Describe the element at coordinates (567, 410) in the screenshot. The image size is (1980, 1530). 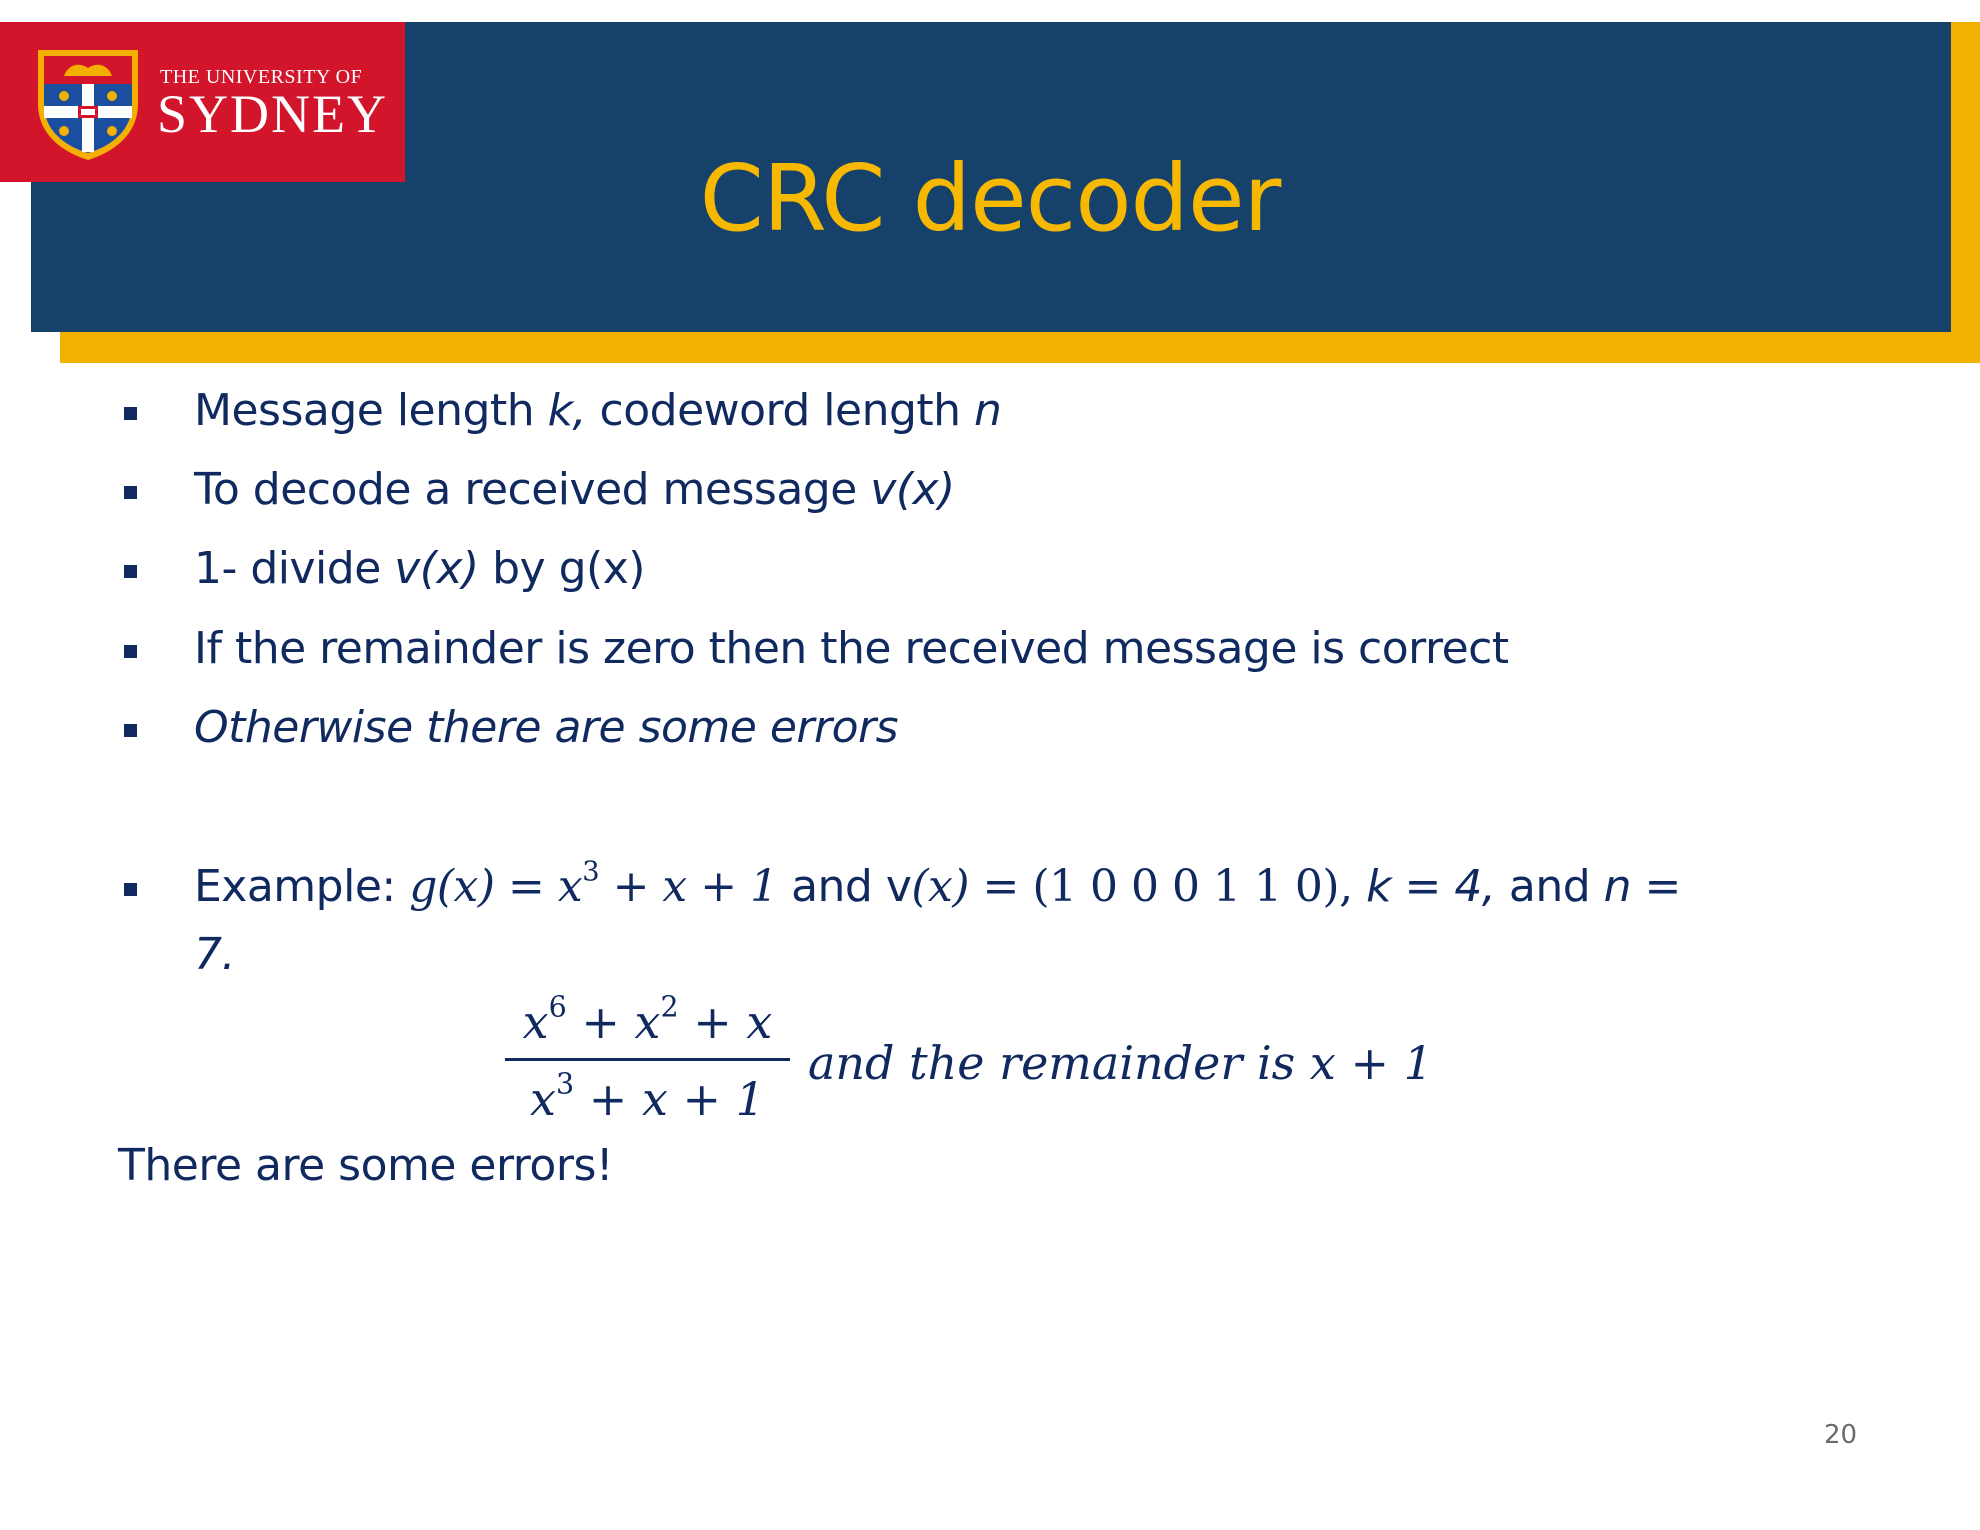
I see `italic-run: k,` at that location.